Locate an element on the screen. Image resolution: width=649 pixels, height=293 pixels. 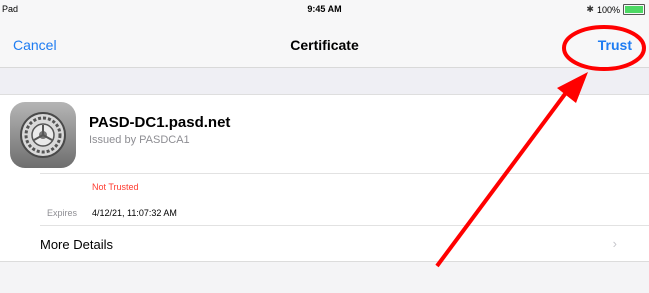
expires-value: 4/12/21, 11:07:32 AM is located at coordinates (134, 213).